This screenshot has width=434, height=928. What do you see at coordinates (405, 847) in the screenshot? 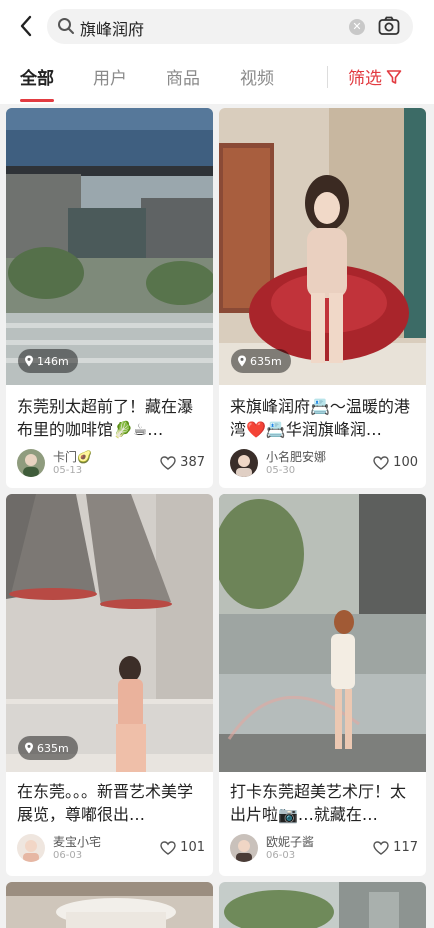
I see `like-count: 117` at bounding box center [405, 847].